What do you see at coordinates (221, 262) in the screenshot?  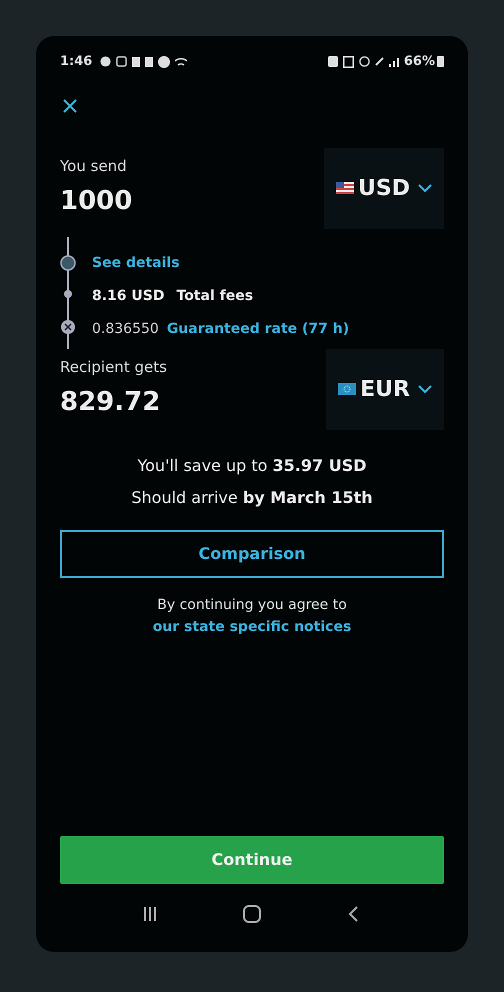 I see `see-details-link: See details` at bounding box center [221, 262].